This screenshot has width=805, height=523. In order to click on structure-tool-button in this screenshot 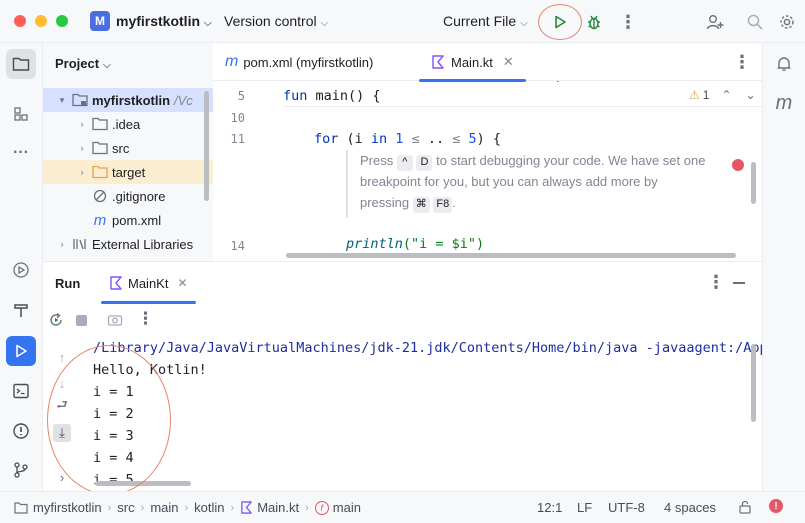, I will do `click(21, 114)`.